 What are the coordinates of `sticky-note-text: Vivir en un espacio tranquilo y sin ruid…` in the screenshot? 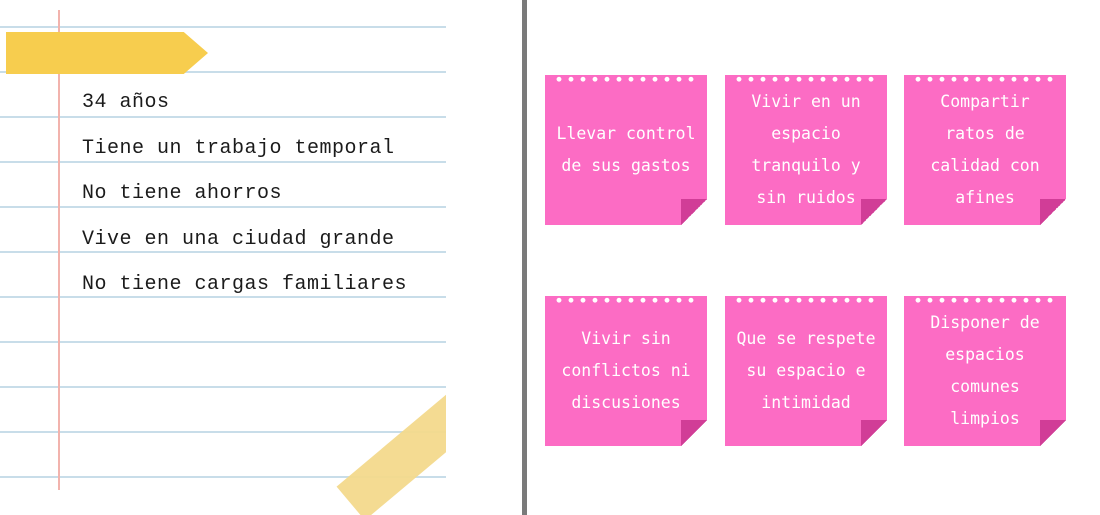 It's located at (806, 149).